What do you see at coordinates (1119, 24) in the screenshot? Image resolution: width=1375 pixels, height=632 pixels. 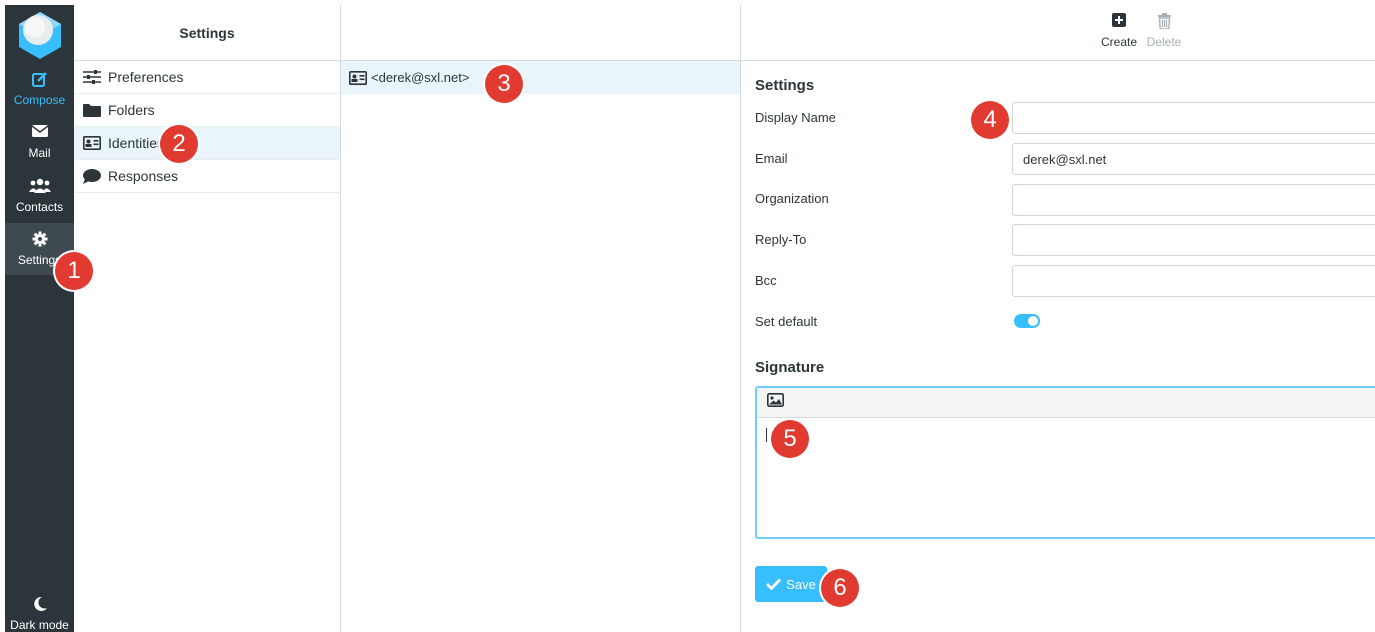 I see `plus-square-icon` at bounding box center [1119, 24].